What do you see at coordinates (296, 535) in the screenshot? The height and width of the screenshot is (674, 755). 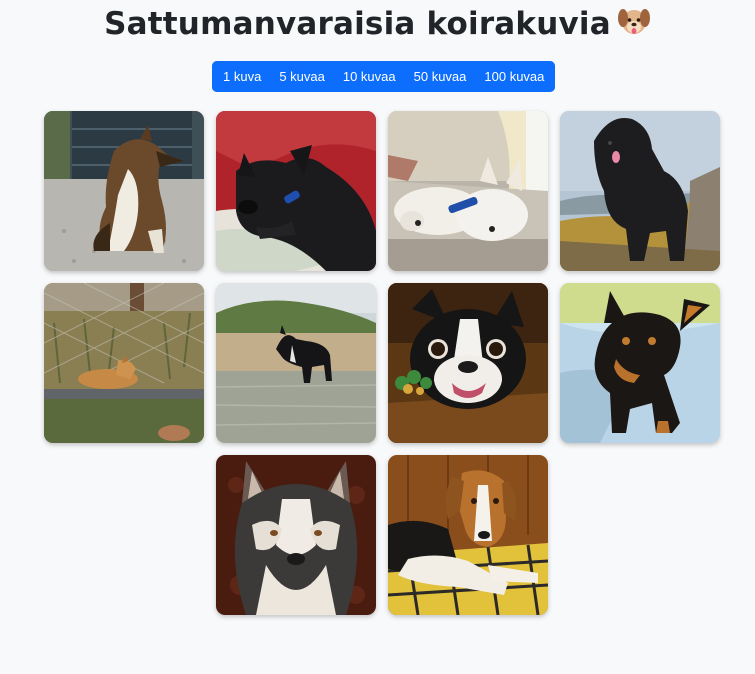 I see `dog-image-malamute` at bounding box center [296, 535].